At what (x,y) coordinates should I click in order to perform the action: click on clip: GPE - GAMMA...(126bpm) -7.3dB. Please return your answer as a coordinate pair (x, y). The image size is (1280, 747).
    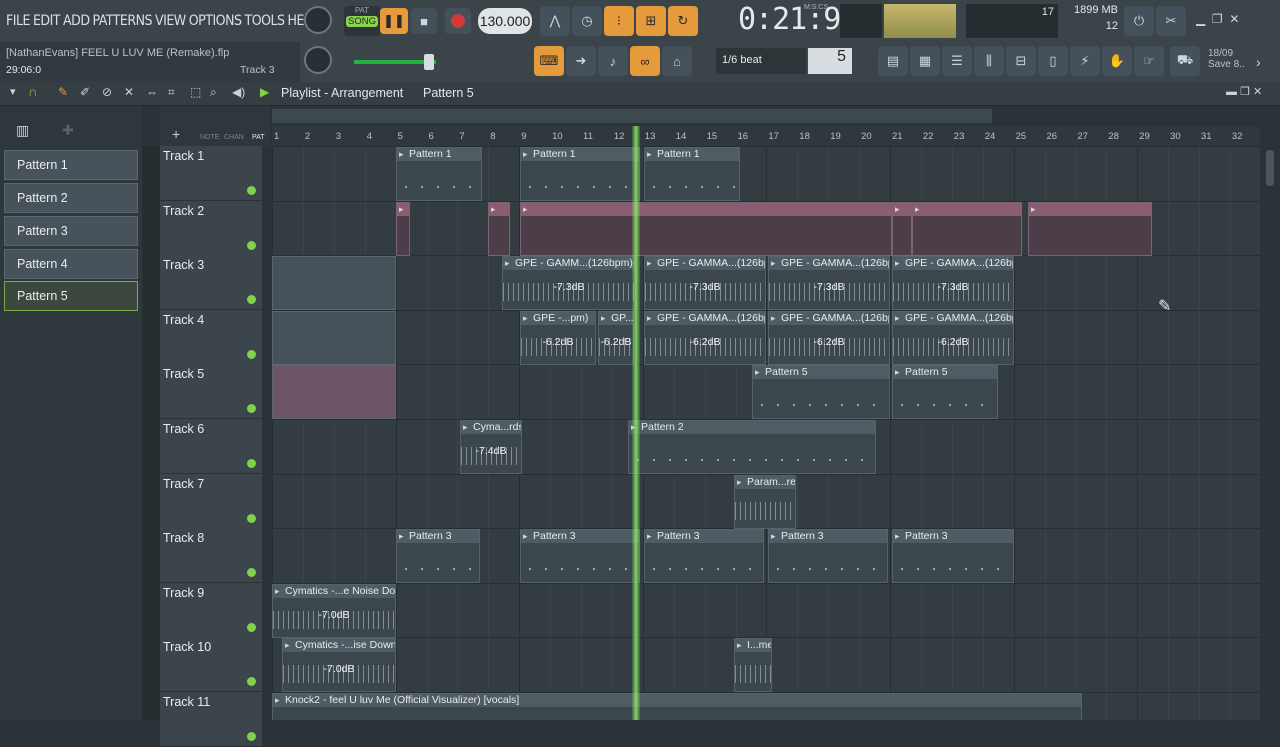
    Looking at the image, I should click on (953, 283).